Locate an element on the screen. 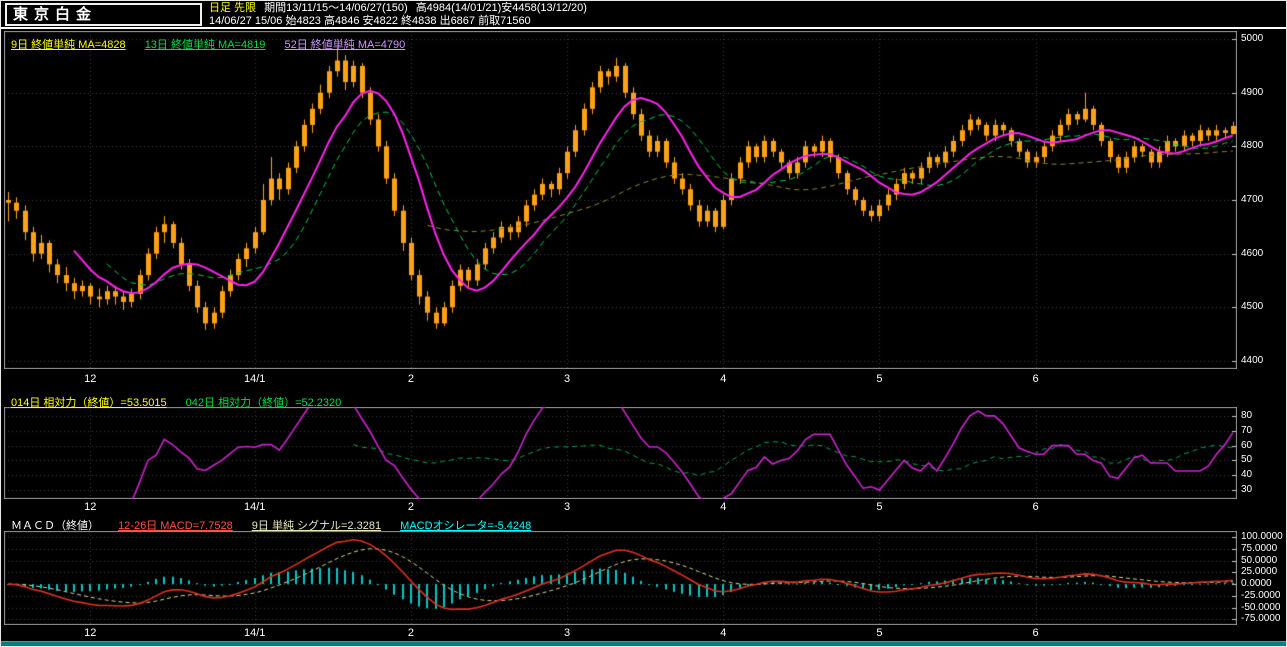 The image size is (1287, 647). y-axis-tick-label: 100.0000 is located at coordinates (1262, 537).